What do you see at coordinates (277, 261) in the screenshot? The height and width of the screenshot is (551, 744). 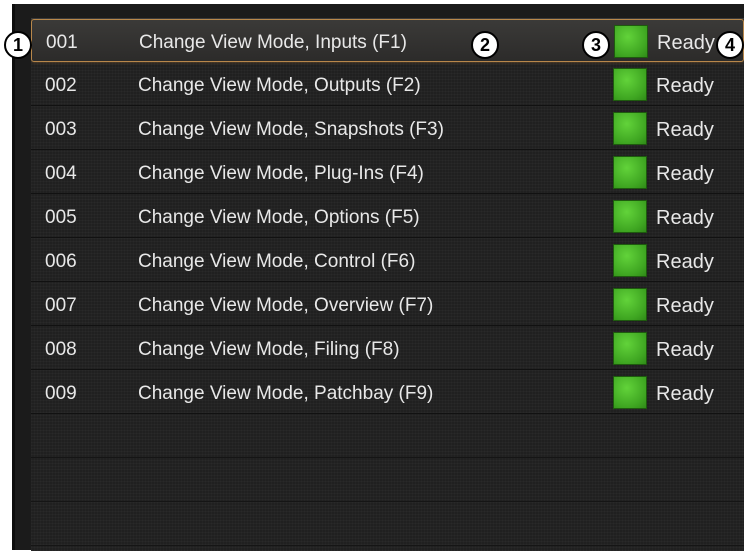 I see `row-label: Change View Mode, Control (F6)` at bounding box center [277, 261].